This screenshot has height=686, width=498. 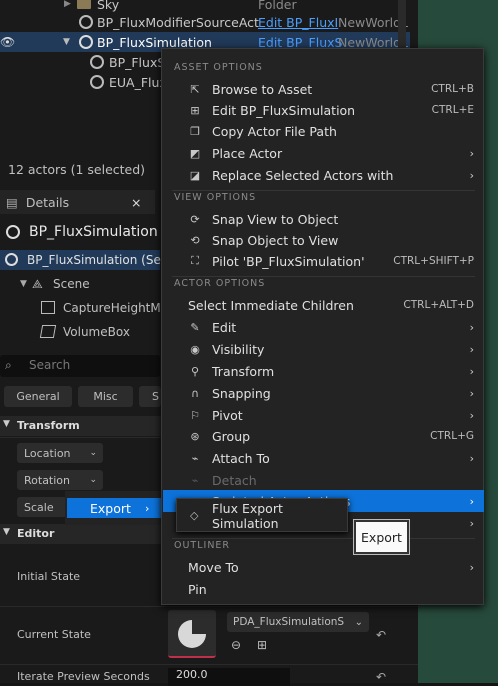 I want to click on menu-item-move-to: Move To ›, so click(x=323, y=567).